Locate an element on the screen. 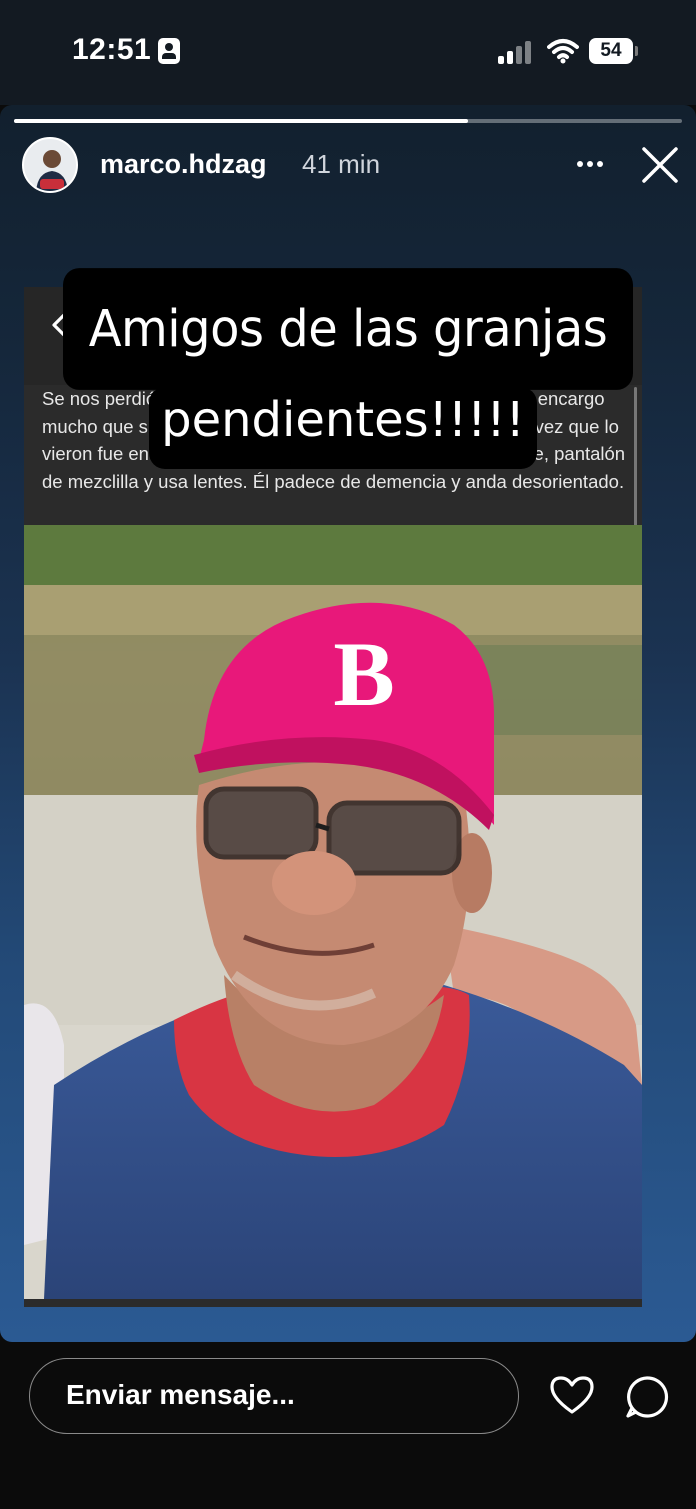  avatar is located at coordinates (50, 165).